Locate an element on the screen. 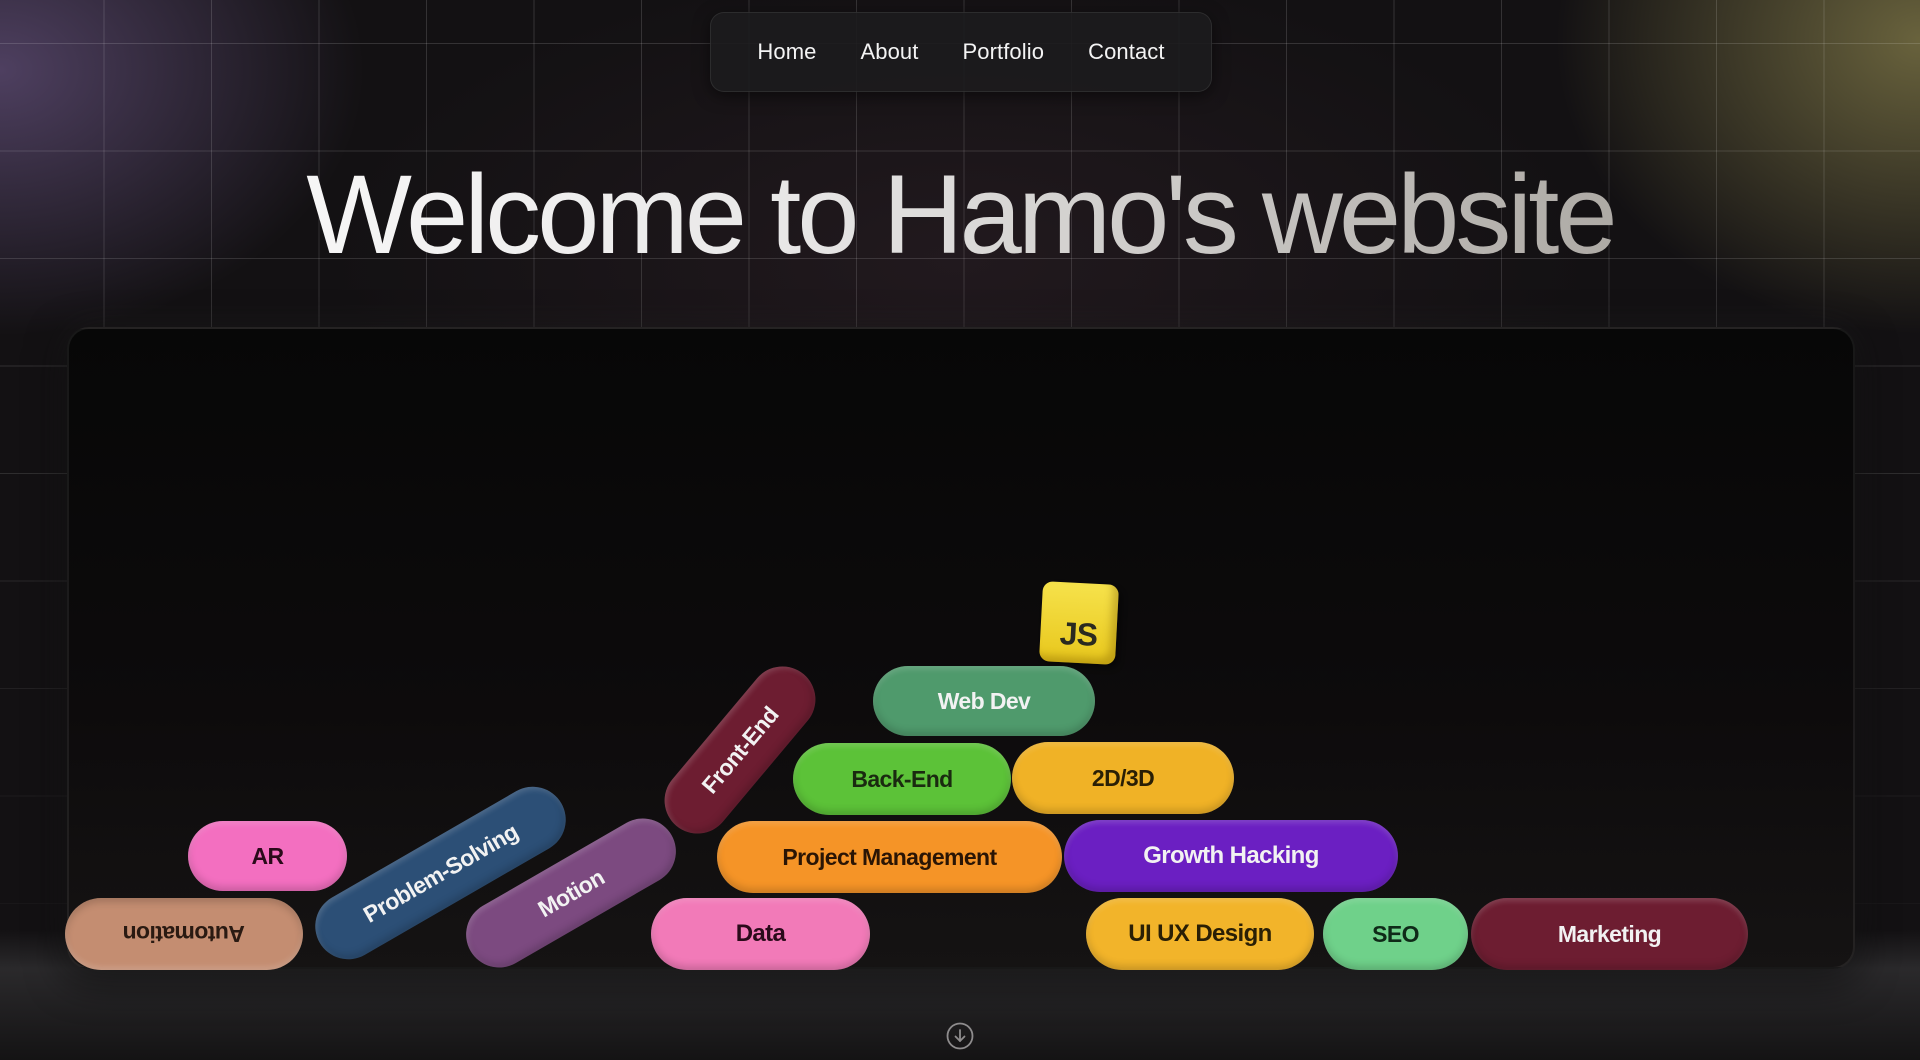  skill-project-management: Project Management is located at coordinates (889, 857).